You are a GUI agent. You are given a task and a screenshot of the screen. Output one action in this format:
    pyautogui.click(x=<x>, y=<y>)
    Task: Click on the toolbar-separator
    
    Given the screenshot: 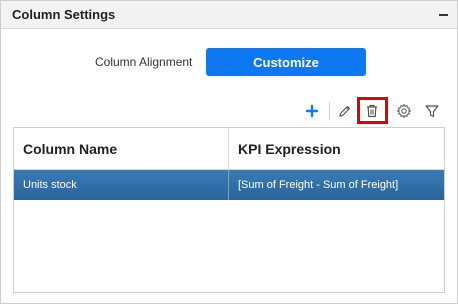 What is the action you would take?
    pyautogui.click(x=329, y=111)
    